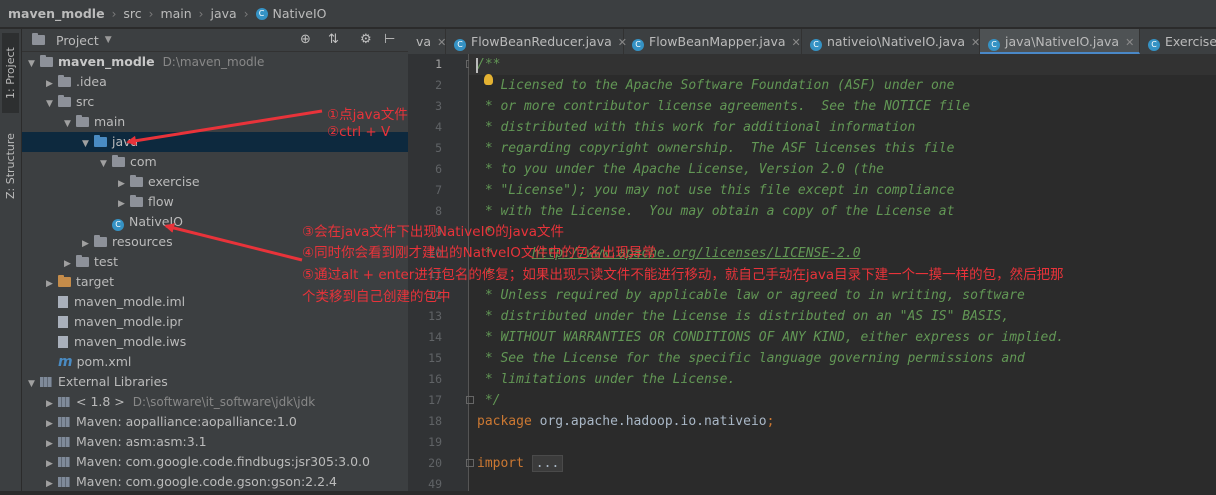 The width and height of the screenshot is (1216, 495). Describe the element at coordinates (215, 182) in the screenshot. I see `tree-row: ▶ exercise` at that location.